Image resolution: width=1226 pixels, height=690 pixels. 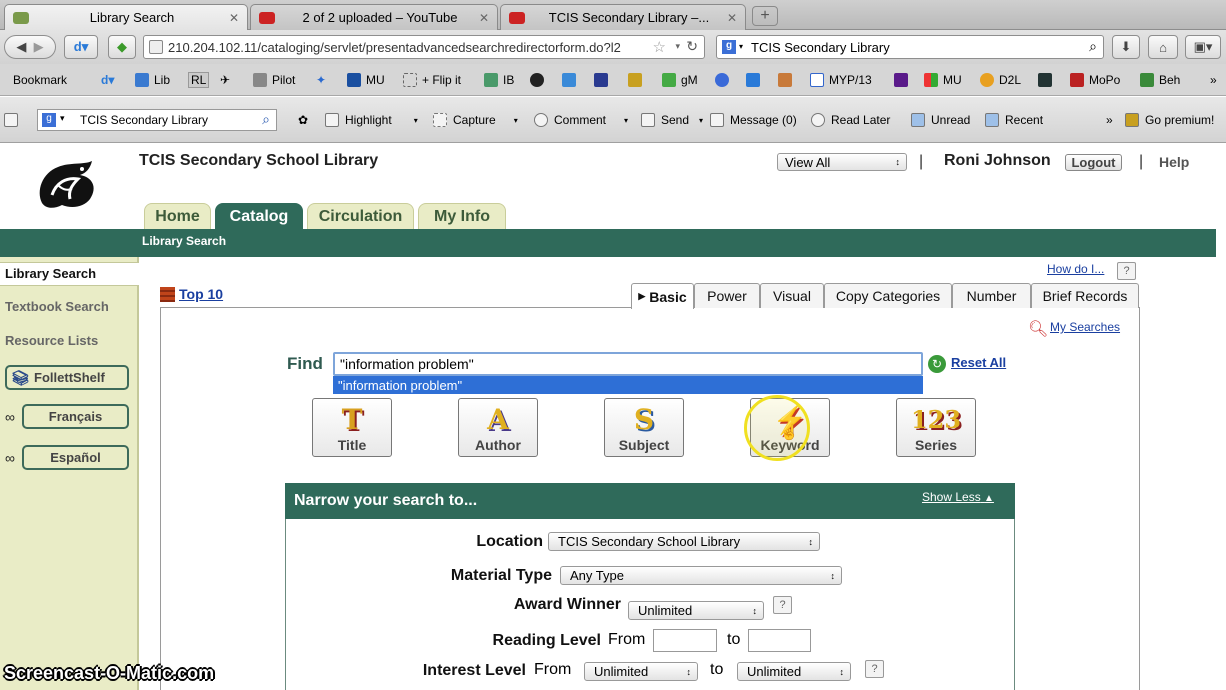 I want to click on help-question-icon: ?, so click(x=1126, y=271).